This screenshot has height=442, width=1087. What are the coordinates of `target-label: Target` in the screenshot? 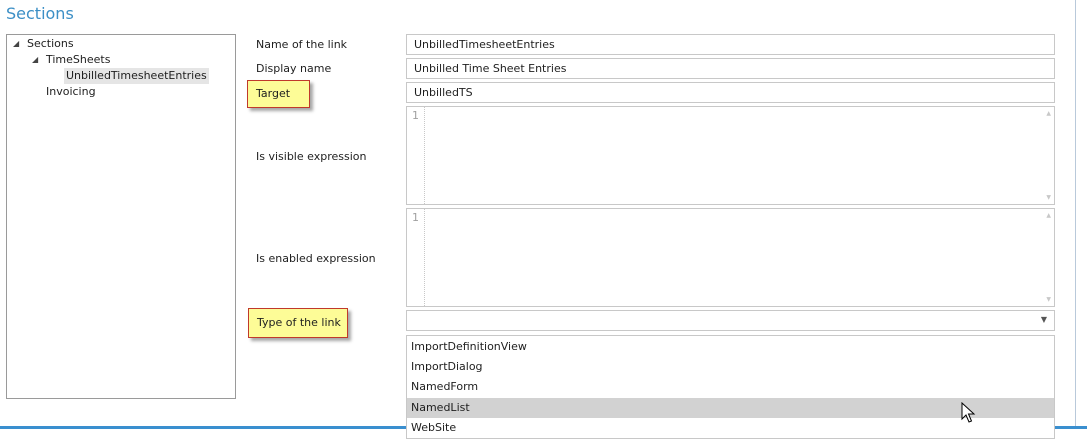 It's located at (273, 93).